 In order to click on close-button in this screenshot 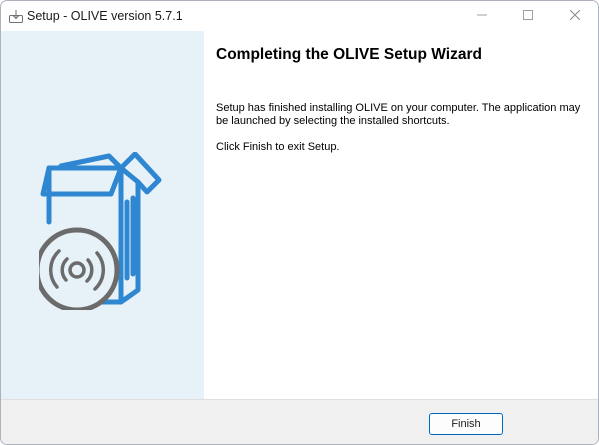, I will do `click(575, 16)`.